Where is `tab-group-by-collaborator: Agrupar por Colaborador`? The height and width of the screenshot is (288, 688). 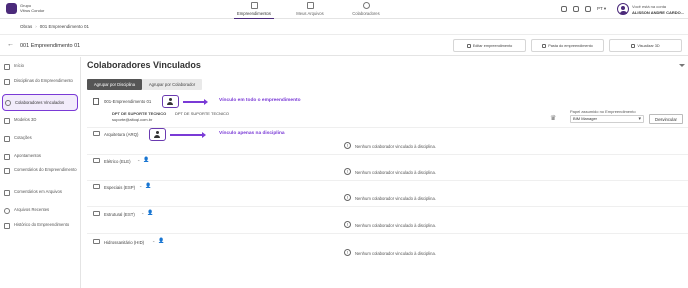 tab-group-by-collaborator: Agrupar por Colaborador is located at coordinates (172, 84).